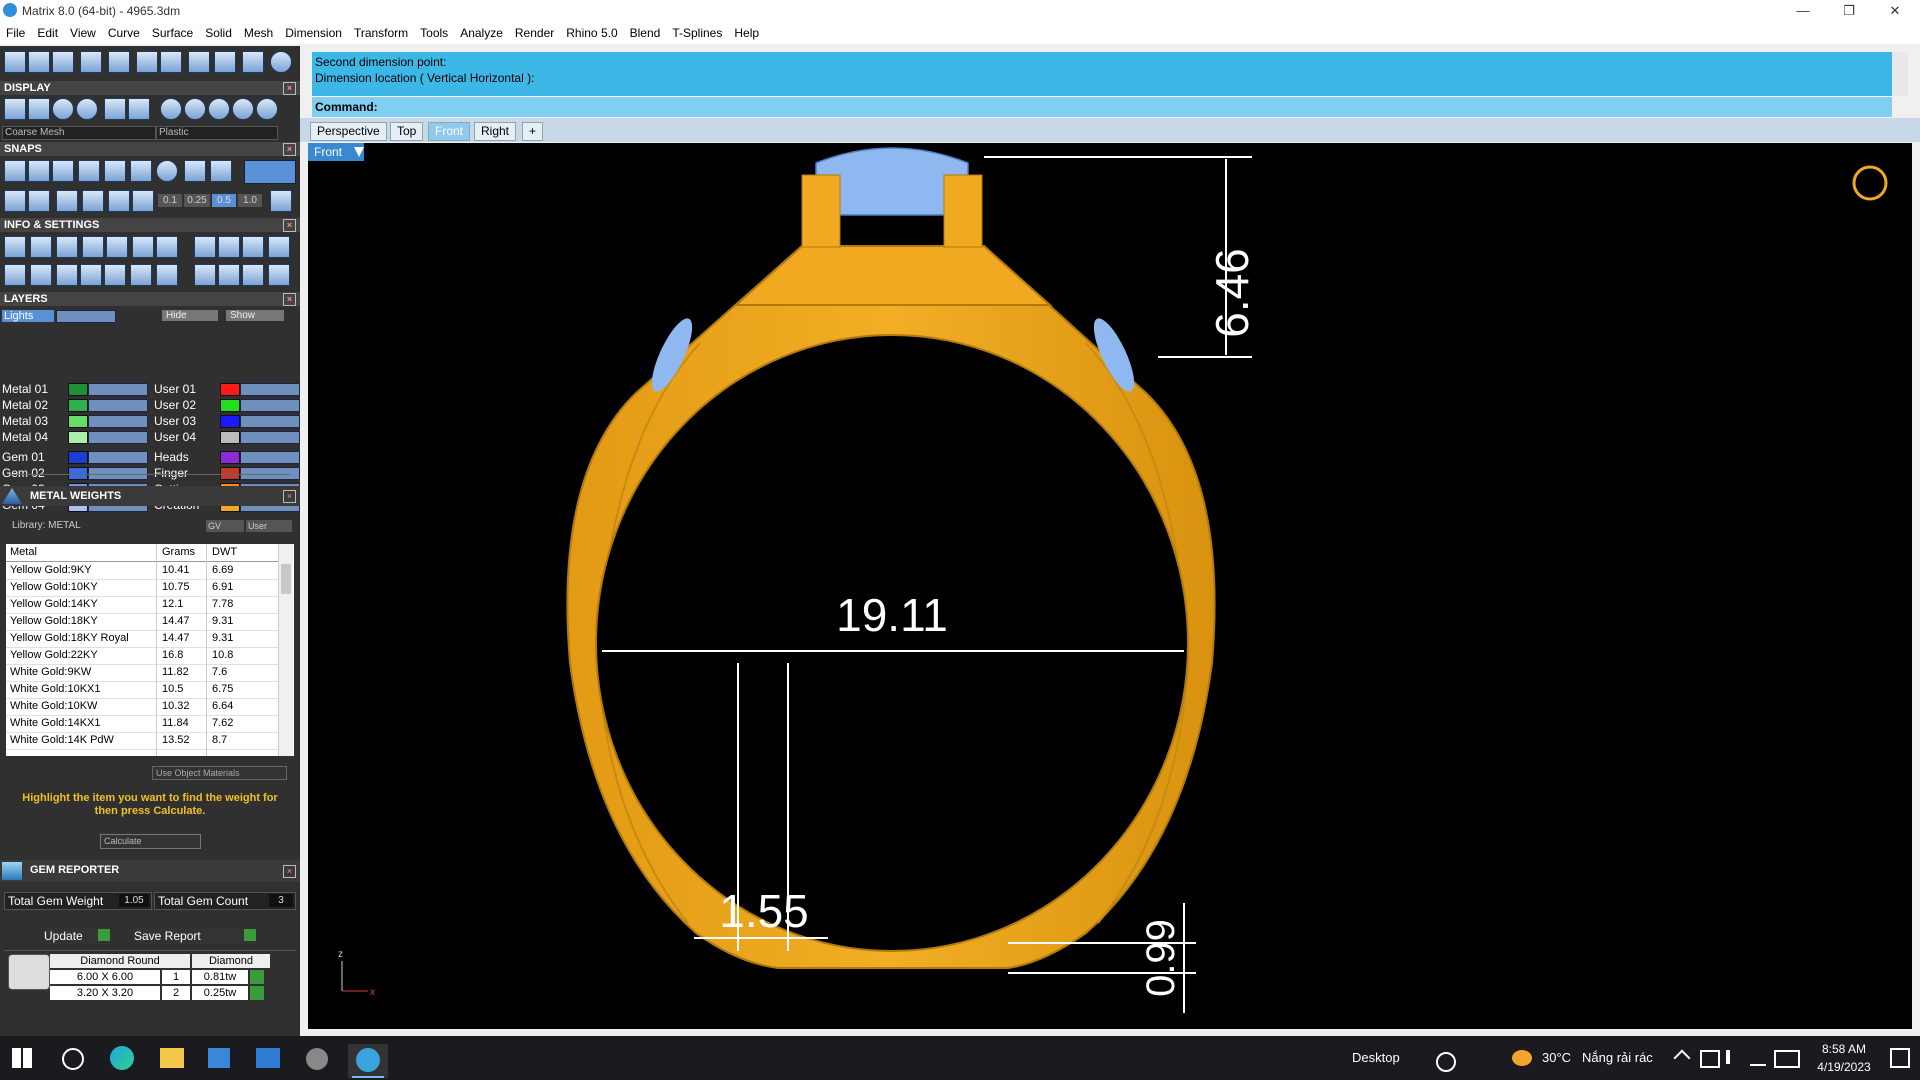 The width and height of the screenshot is (1920, 1080). Describe the element at coordinates (22, 1058) in the screenshot. I see `windows-start-icon` at that location.